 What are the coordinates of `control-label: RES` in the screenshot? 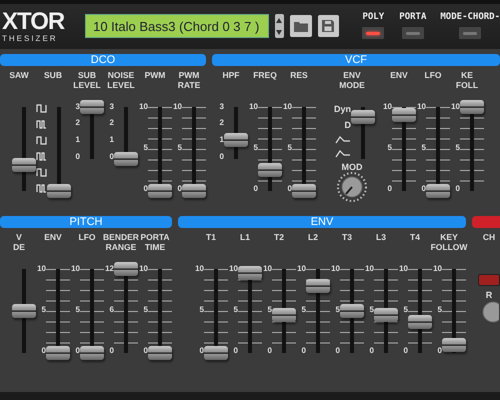 It's located at (299, 75).